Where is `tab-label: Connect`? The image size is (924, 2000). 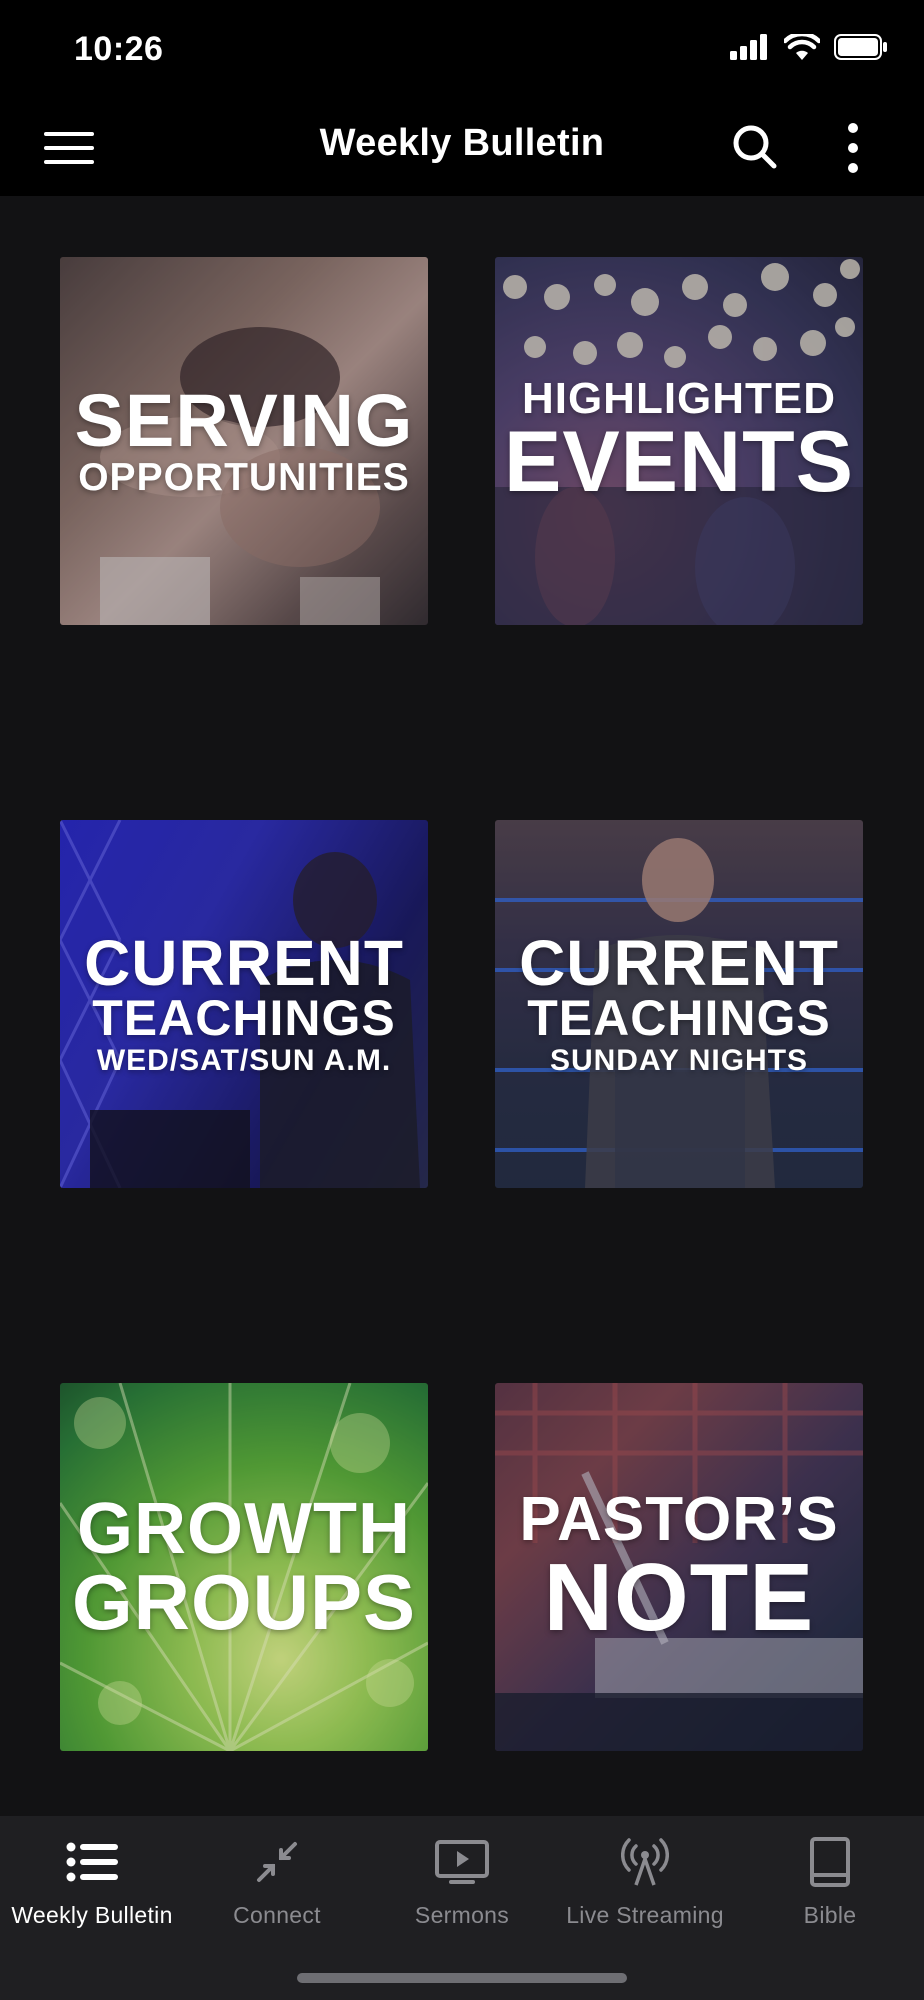
tab-label: Connect is located at coordinates (277, 1915).